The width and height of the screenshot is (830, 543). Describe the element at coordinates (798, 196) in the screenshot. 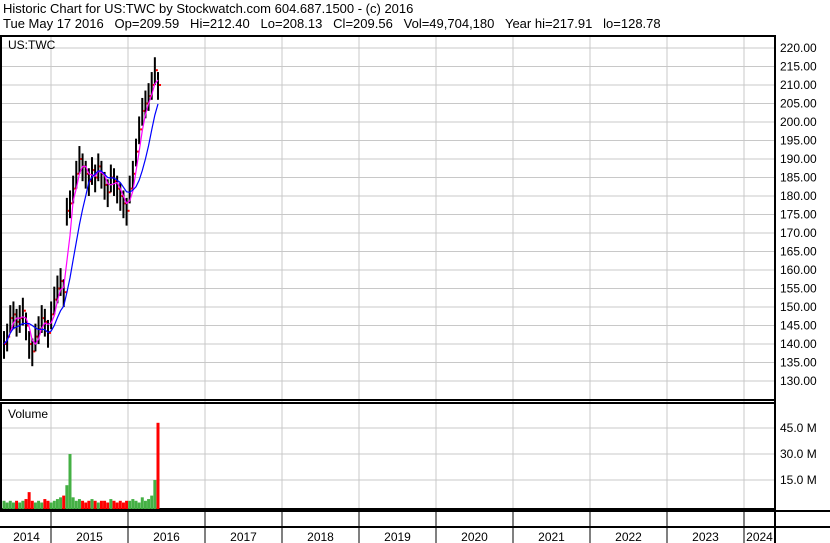

I see `price-tick-label: 180.00` at that location.